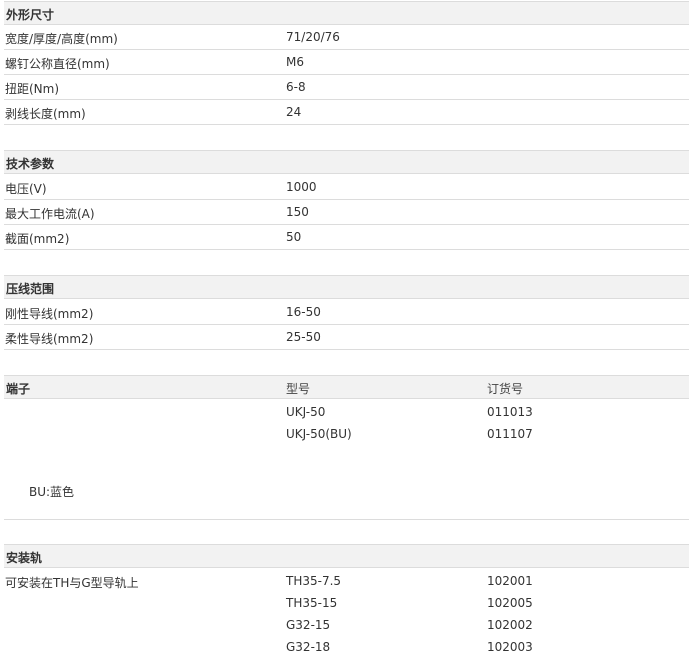 Image resolution: width=691 pixels, height=668 pixels. What do you see at coordinates (346, 62) in the screenshot?
I see `table-row: 螺钉公称直径(mm) M6` at bounding box center [346, 62].